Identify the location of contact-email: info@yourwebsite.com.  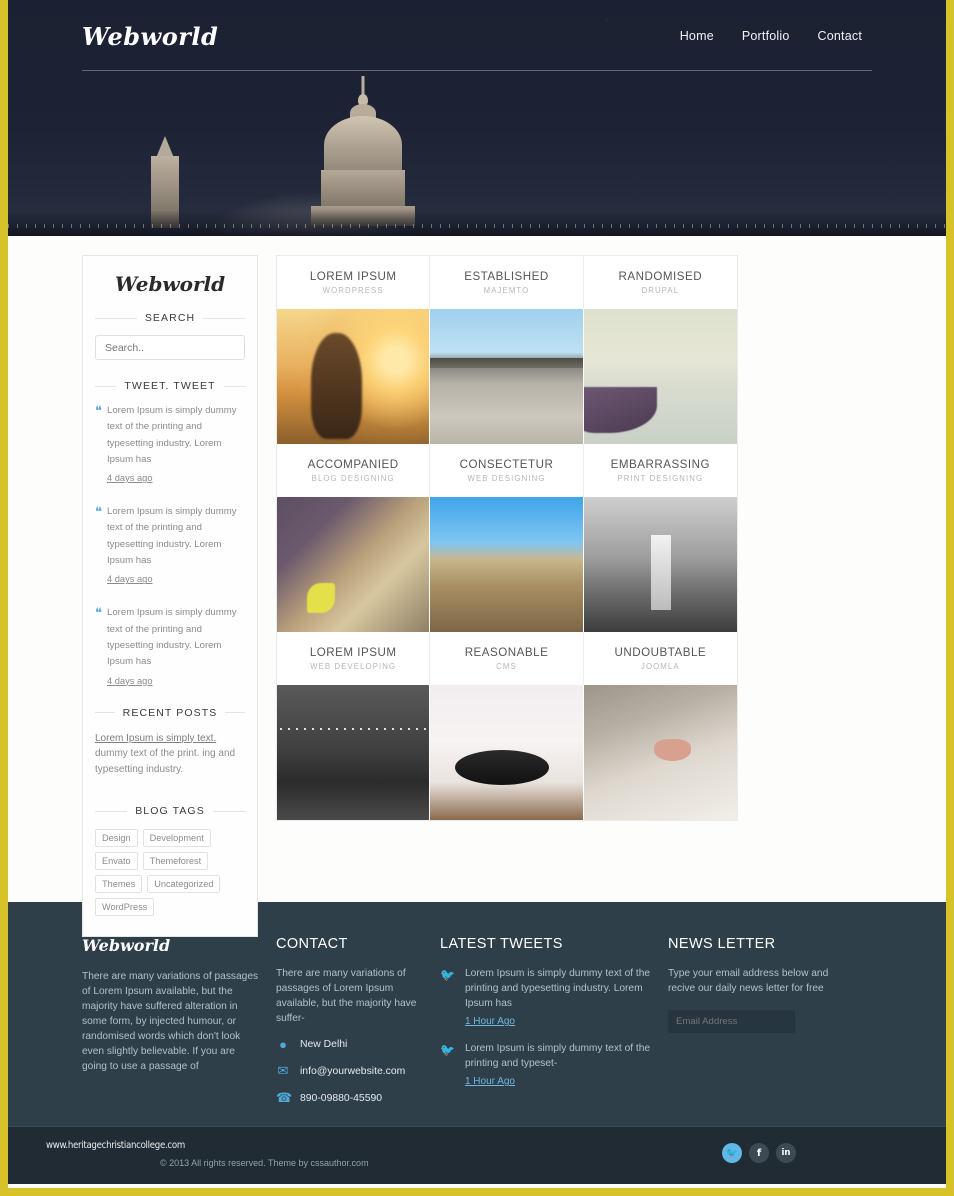
(352, 1071).